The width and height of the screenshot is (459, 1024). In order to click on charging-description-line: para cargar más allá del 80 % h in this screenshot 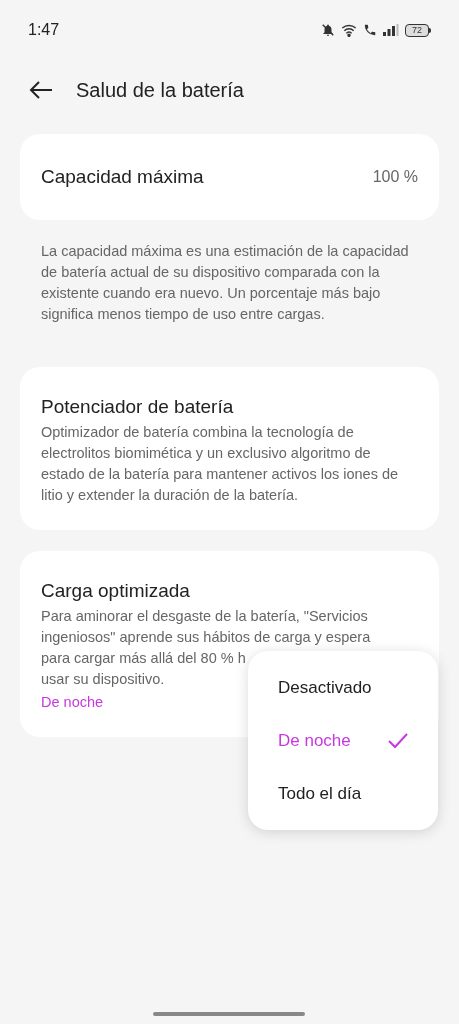, I will do `click(143, 658)`.